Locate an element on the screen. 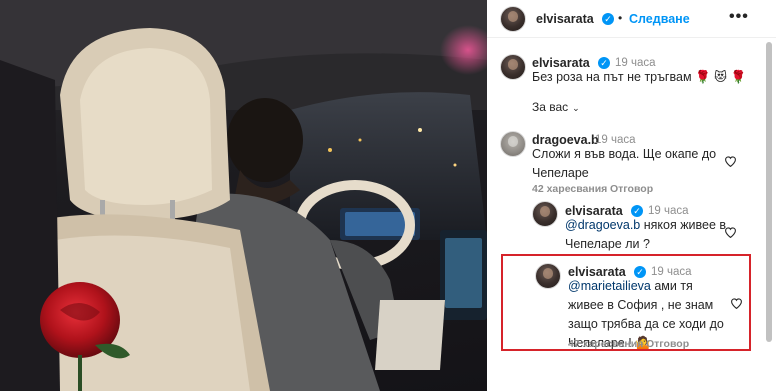  comment-sort-dropdown: За вас ⌄ is located at coordinates (556, 107).